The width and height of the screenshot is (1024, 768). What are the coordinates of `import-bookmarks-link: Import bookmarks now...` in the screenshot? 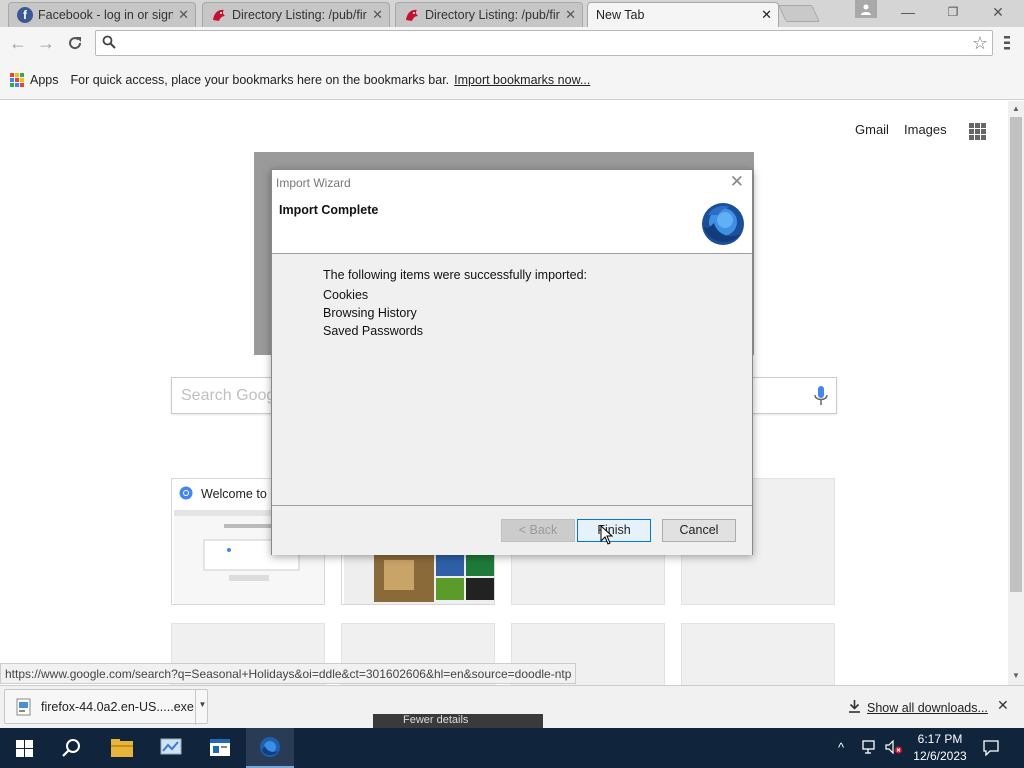 It's located at (522, 80).